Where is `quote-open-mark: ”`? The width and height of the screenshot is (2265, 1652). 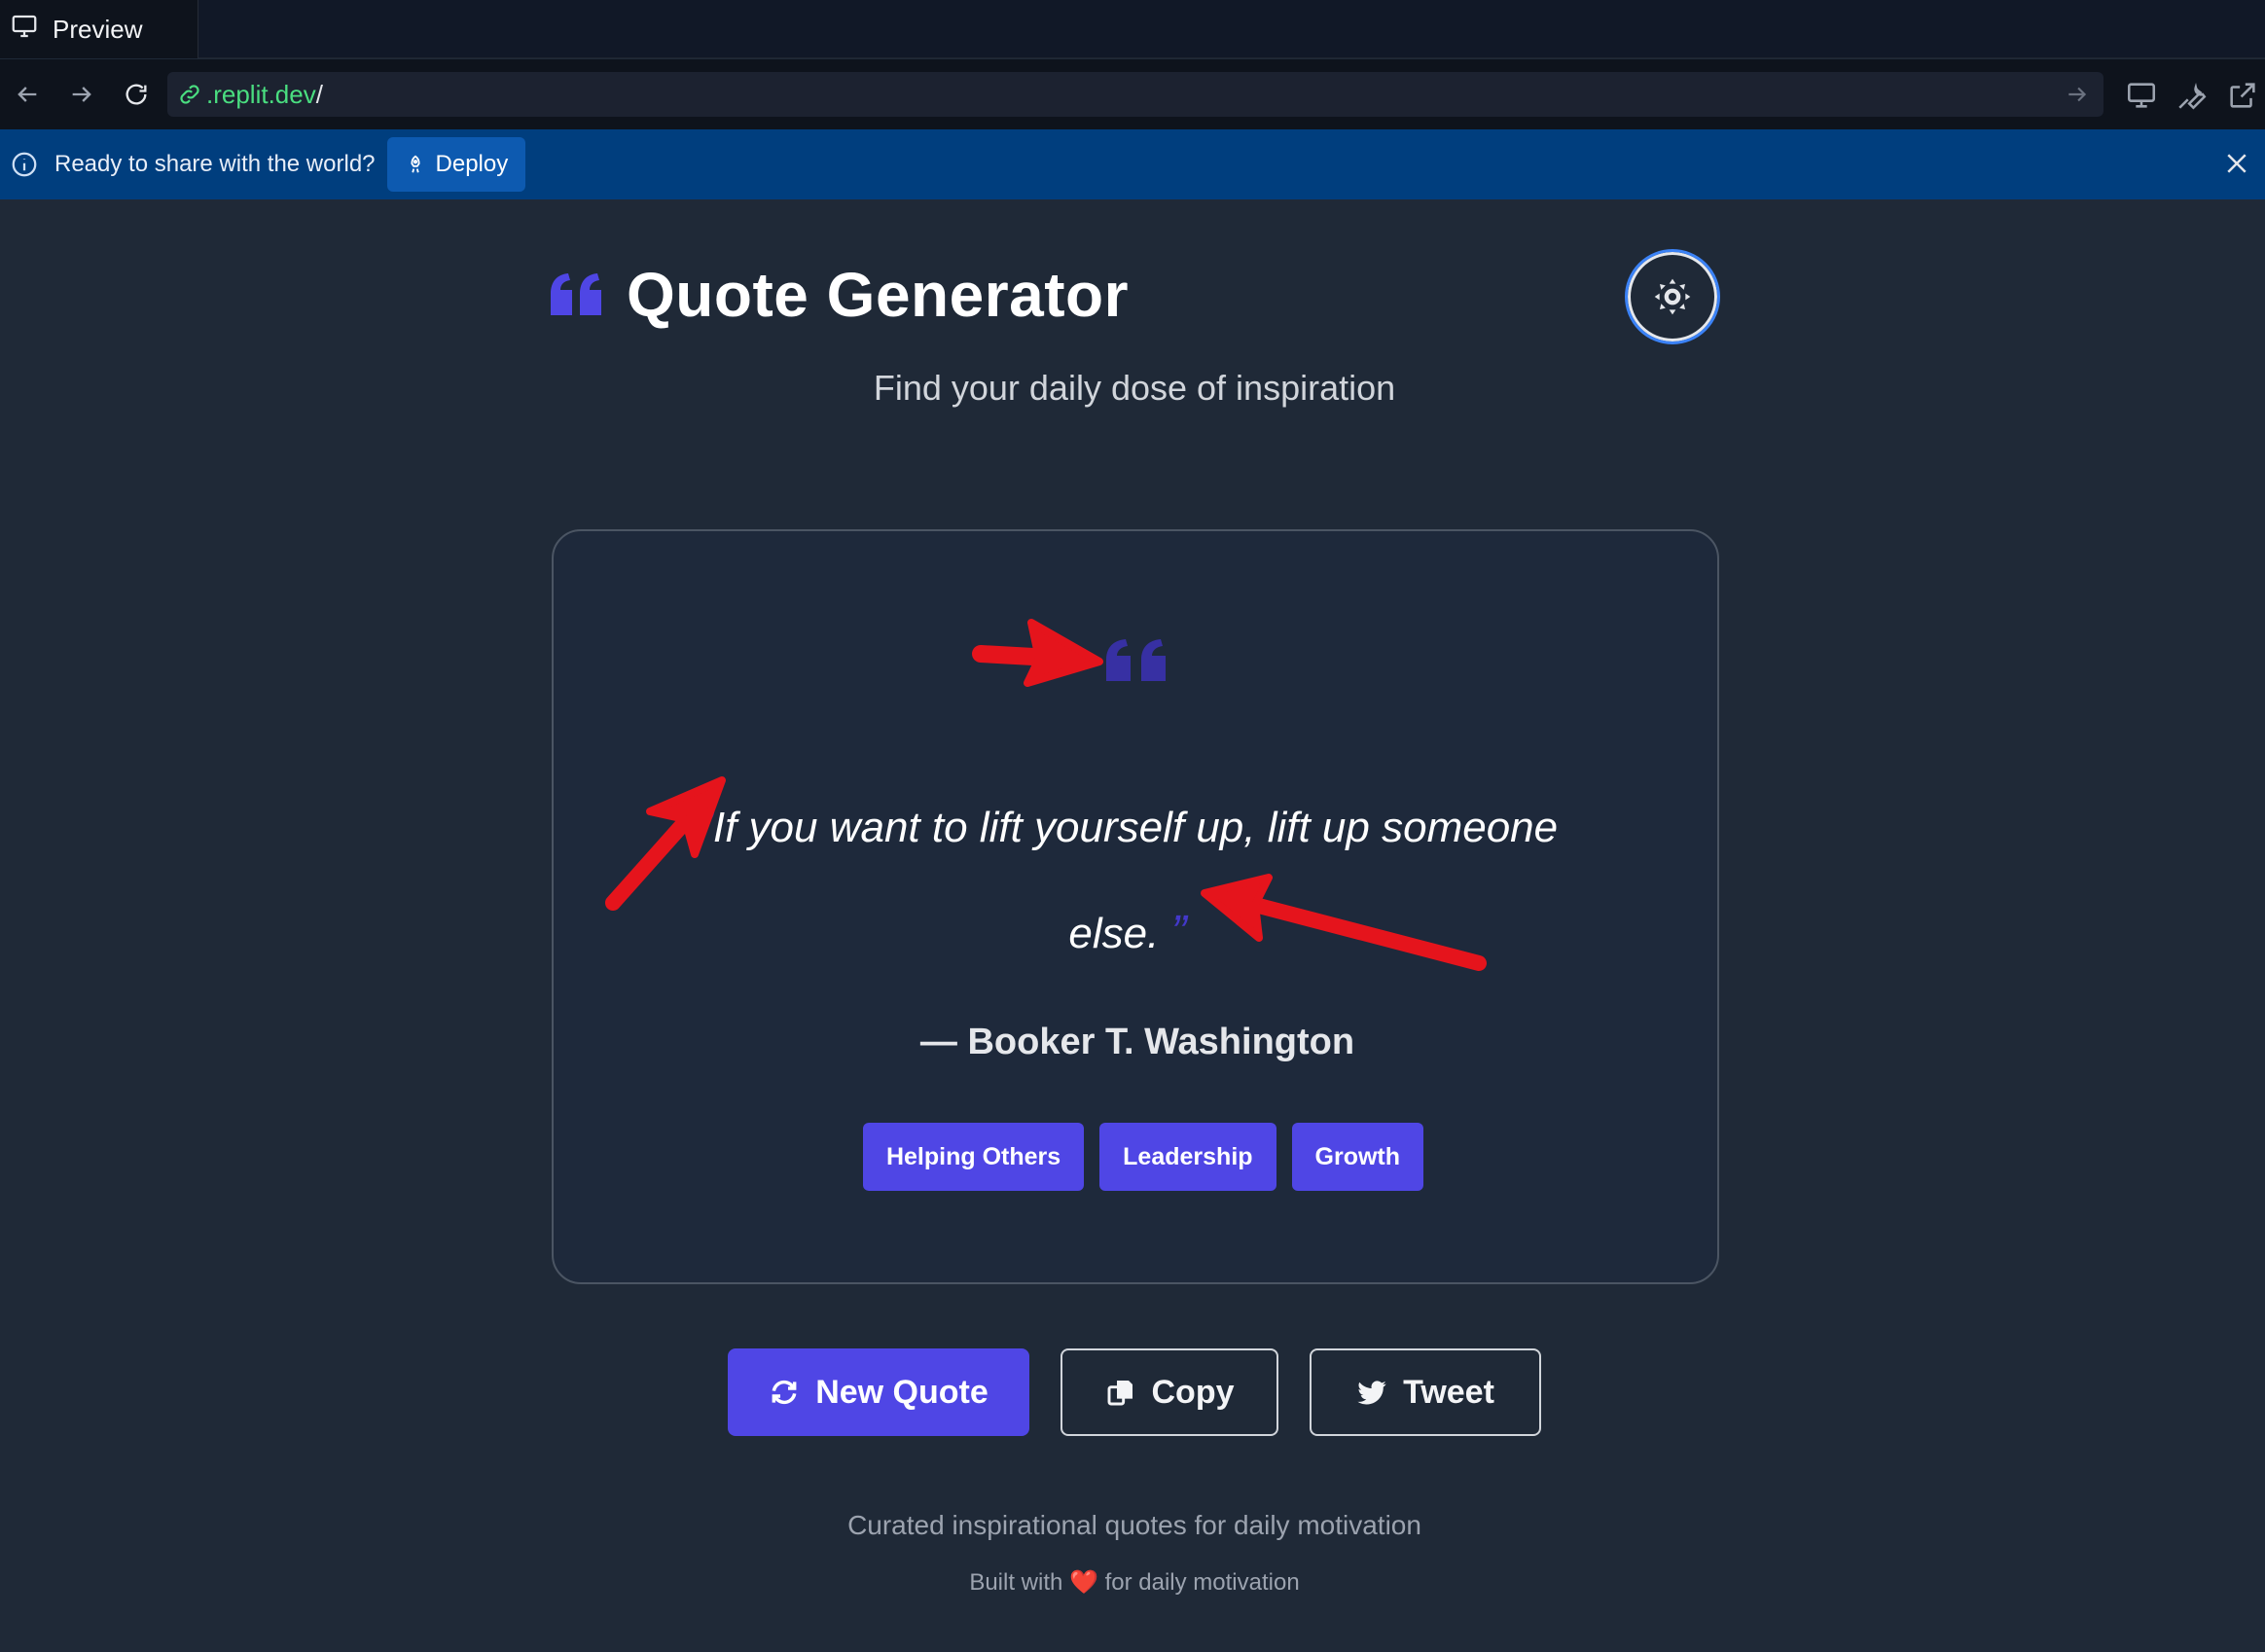
quote-open-mark: ” is located at coordinates (705, 826).